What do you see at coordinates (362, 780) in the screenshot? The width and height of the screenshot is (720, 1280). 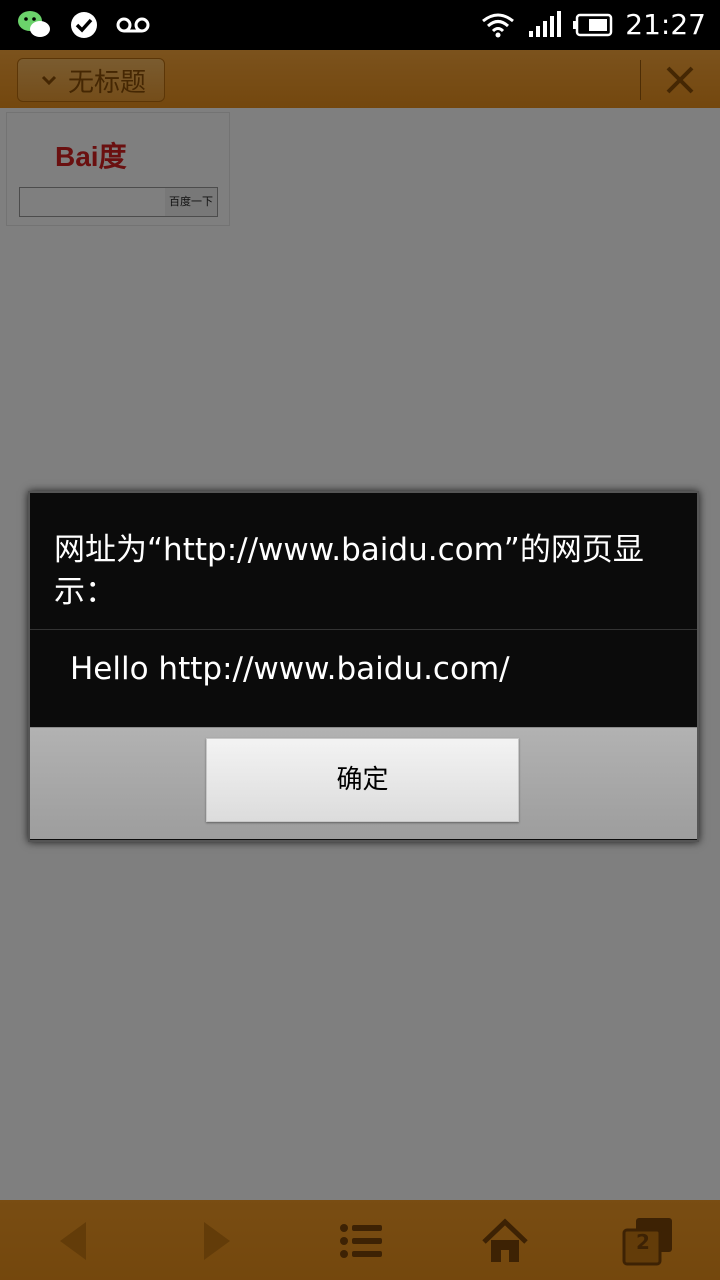 I see `ok-button: 确定` at bounding box center [362, 780].